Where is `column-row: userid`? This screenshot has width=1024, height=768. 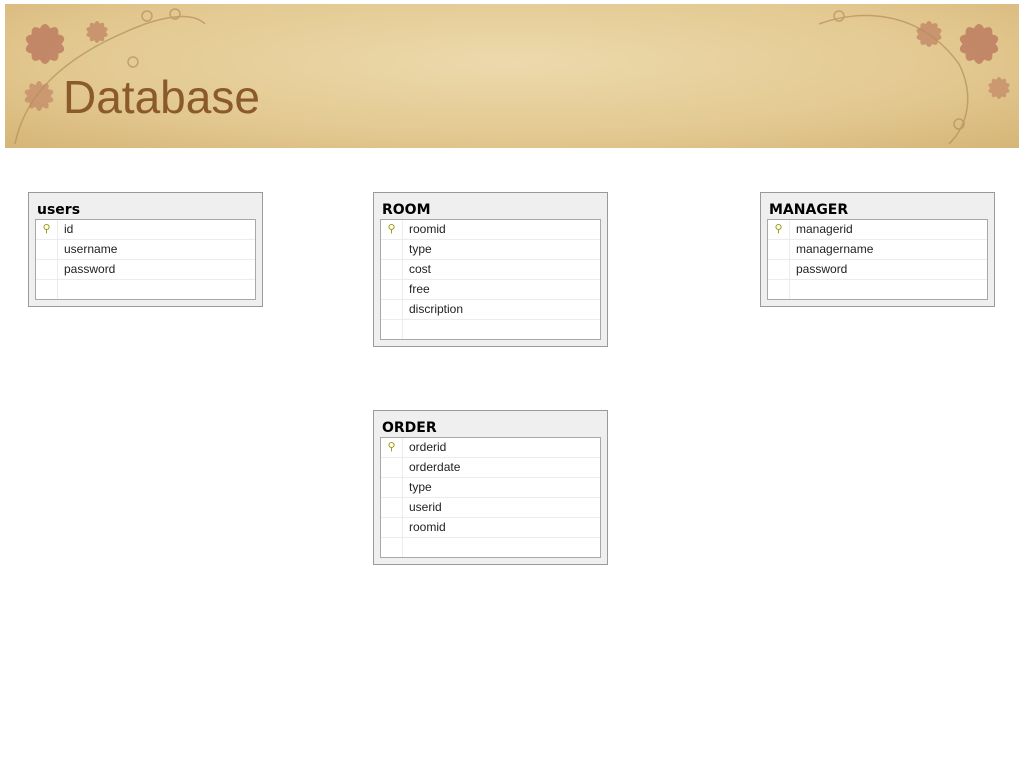 column-row: userid is located at coordinates (490, 508).